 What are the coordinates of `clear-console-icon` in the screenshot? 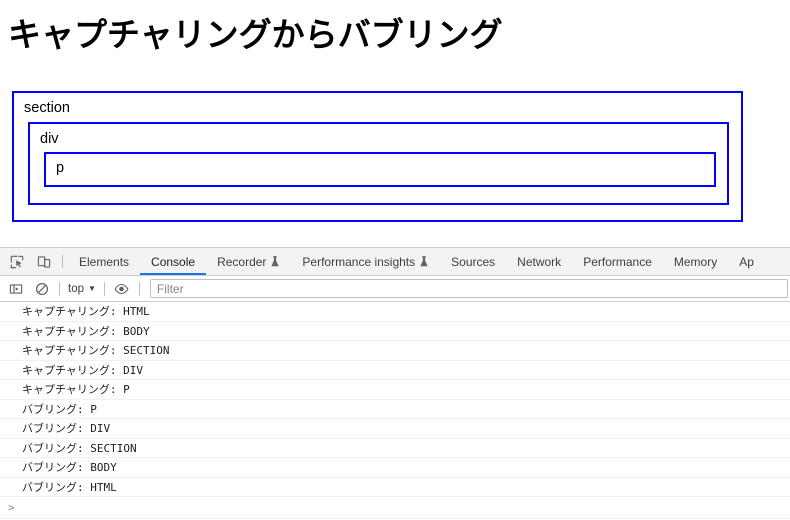 It's located at (42, 289).